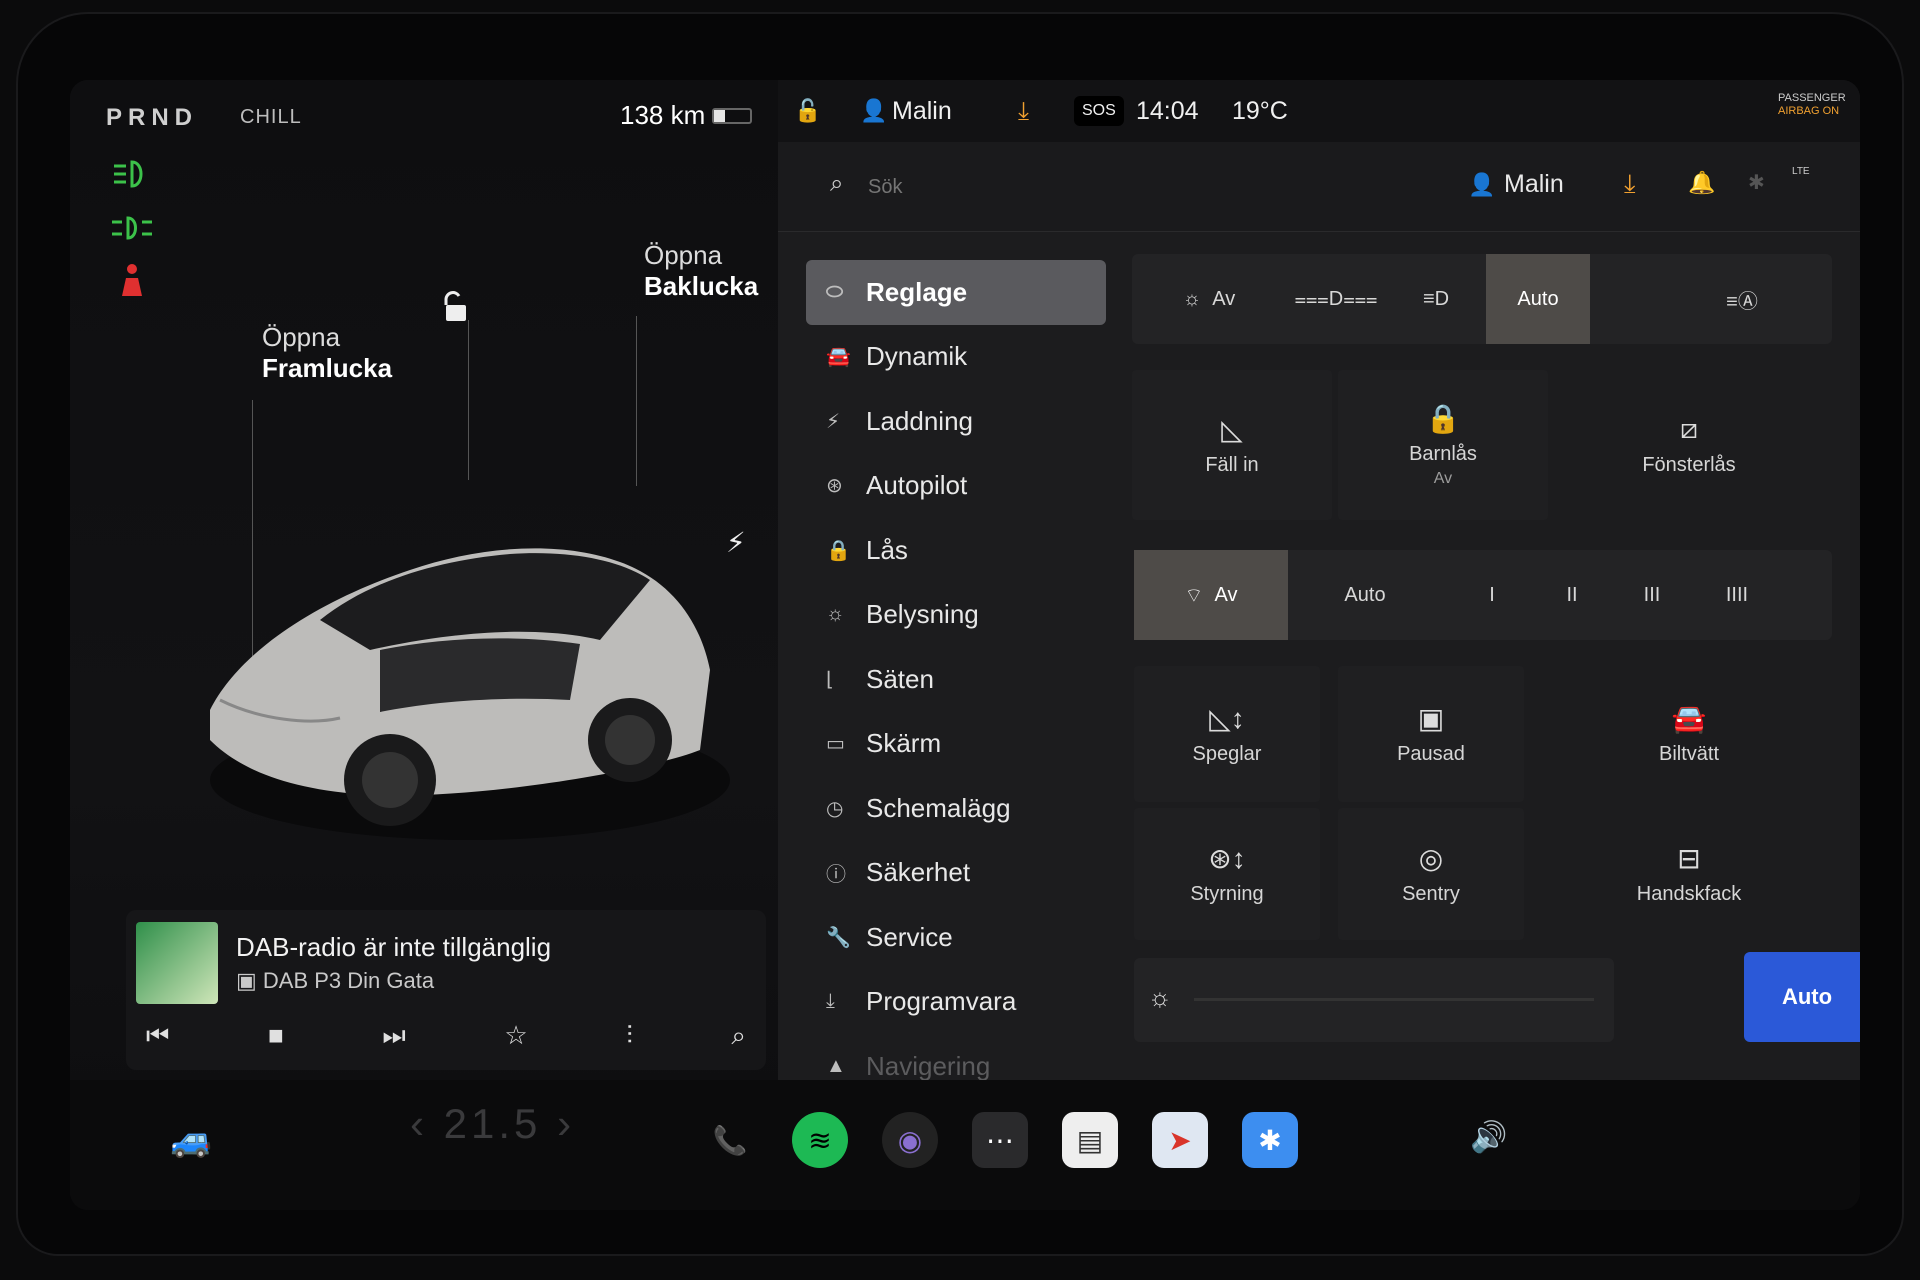 The width and height of the screenshot is (1920, 1280). I want to click on child-lock-button: 🔒 Barnlås Av, so click(1443, 445).